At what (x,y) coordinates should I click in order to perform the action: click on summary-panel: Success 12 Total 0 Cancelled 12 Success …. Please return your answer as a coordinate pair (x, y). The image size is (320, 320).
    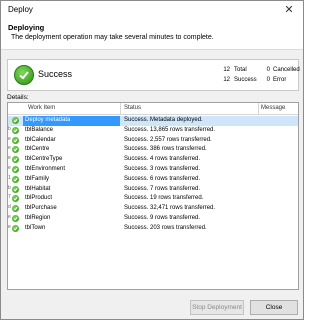
    Looking at the image, I should click on (153, 75).